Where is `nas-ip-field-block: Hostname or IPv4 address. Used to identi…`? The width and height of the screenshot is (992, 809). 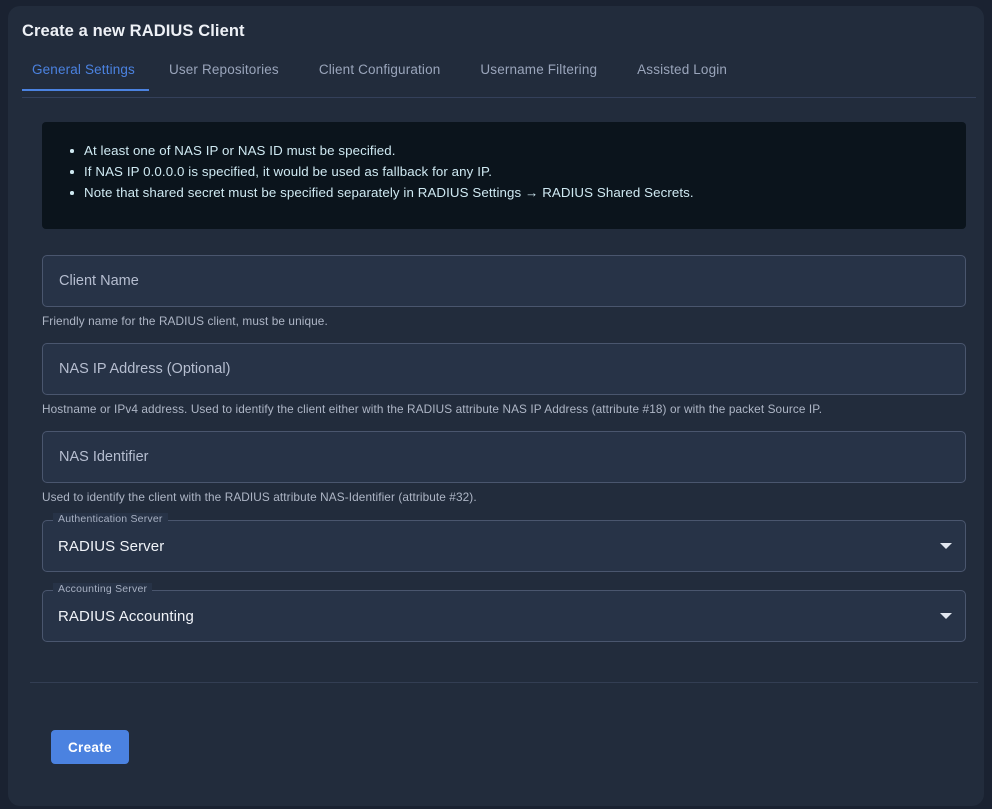 nas-ip-field-block: Hostname or IPv4 address. Used to identi… is located at coordinates (504, 379).